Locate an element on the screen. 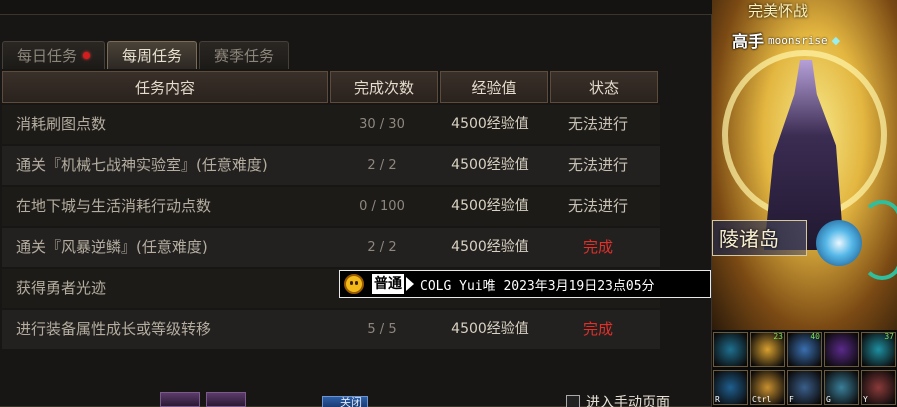  header-exp: 经验值 is located at coordinates (494, 87).